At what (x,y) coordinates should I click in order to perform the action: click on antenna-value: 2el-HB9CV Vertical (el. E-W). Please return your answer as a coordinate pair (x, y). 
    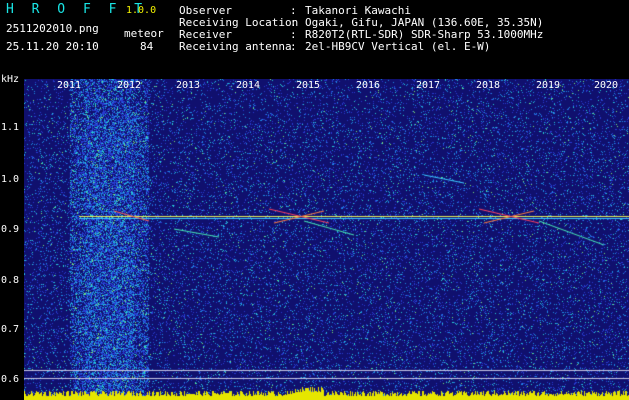
    Looking at the image, I should click on (398, 46).